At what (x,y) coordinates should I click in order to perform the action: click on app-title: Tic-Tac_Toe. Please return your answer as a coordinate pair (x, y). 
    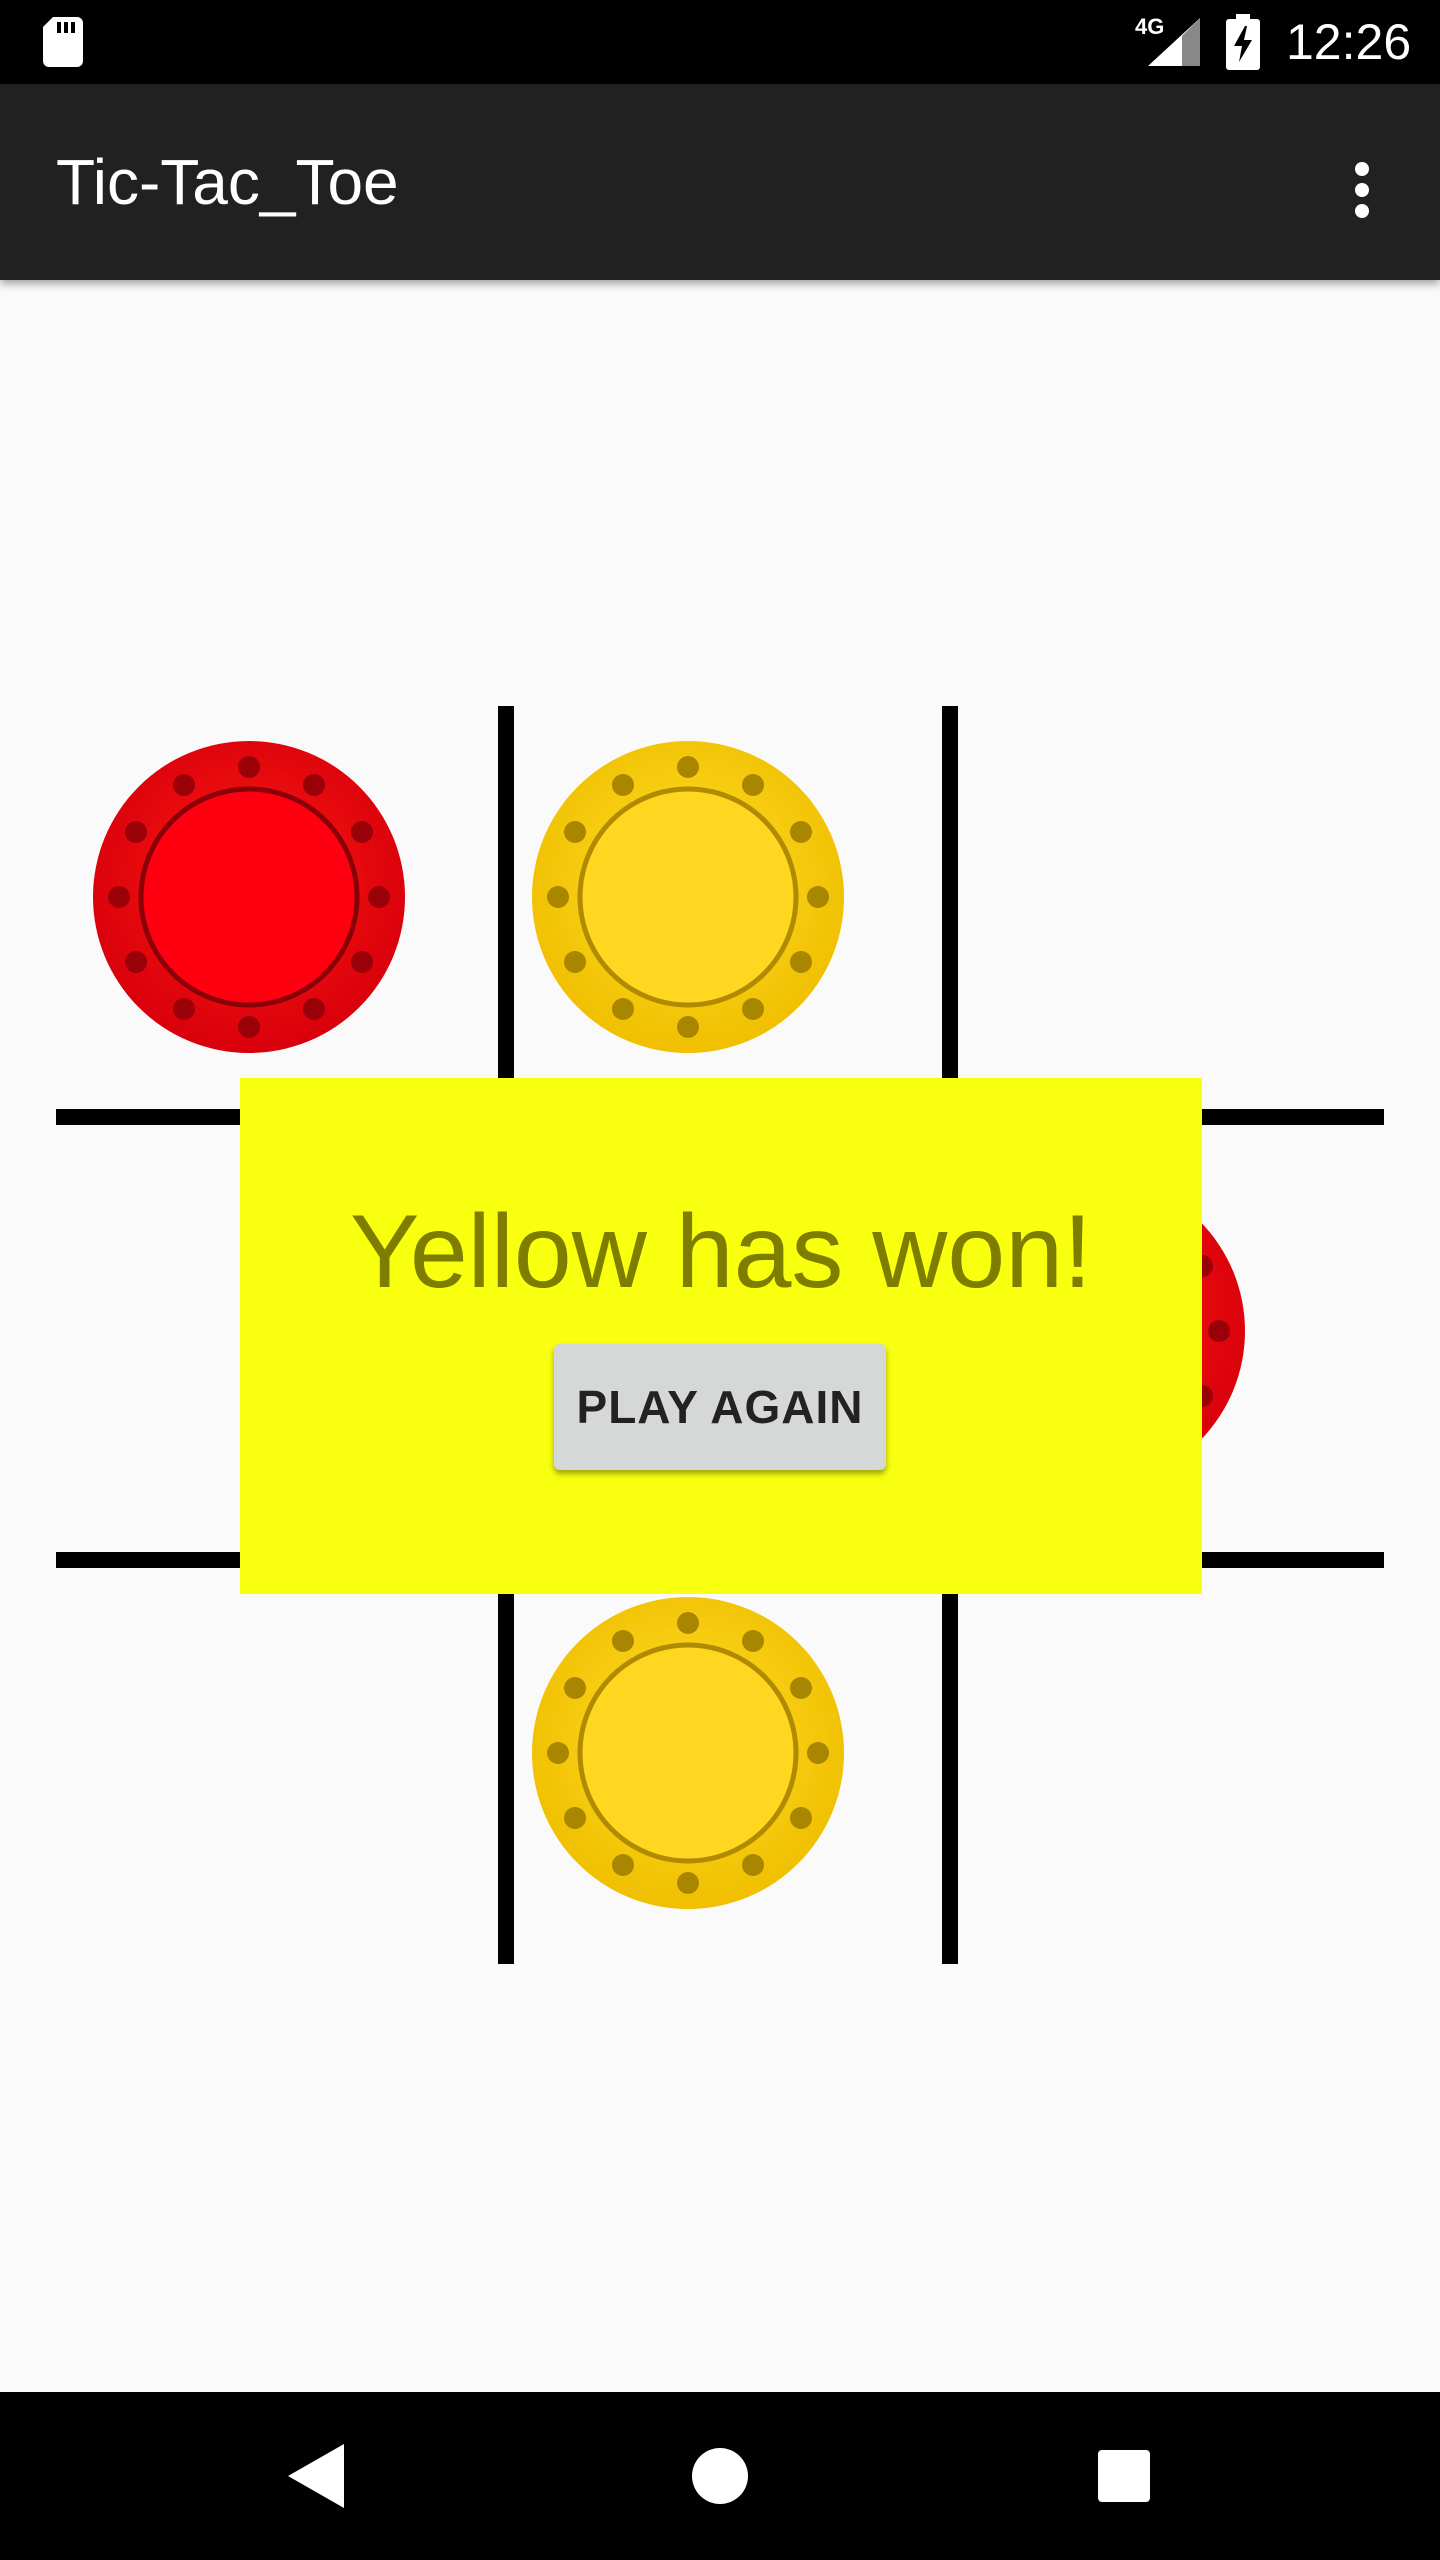
    Looking at the image, I should click on (227, 182).